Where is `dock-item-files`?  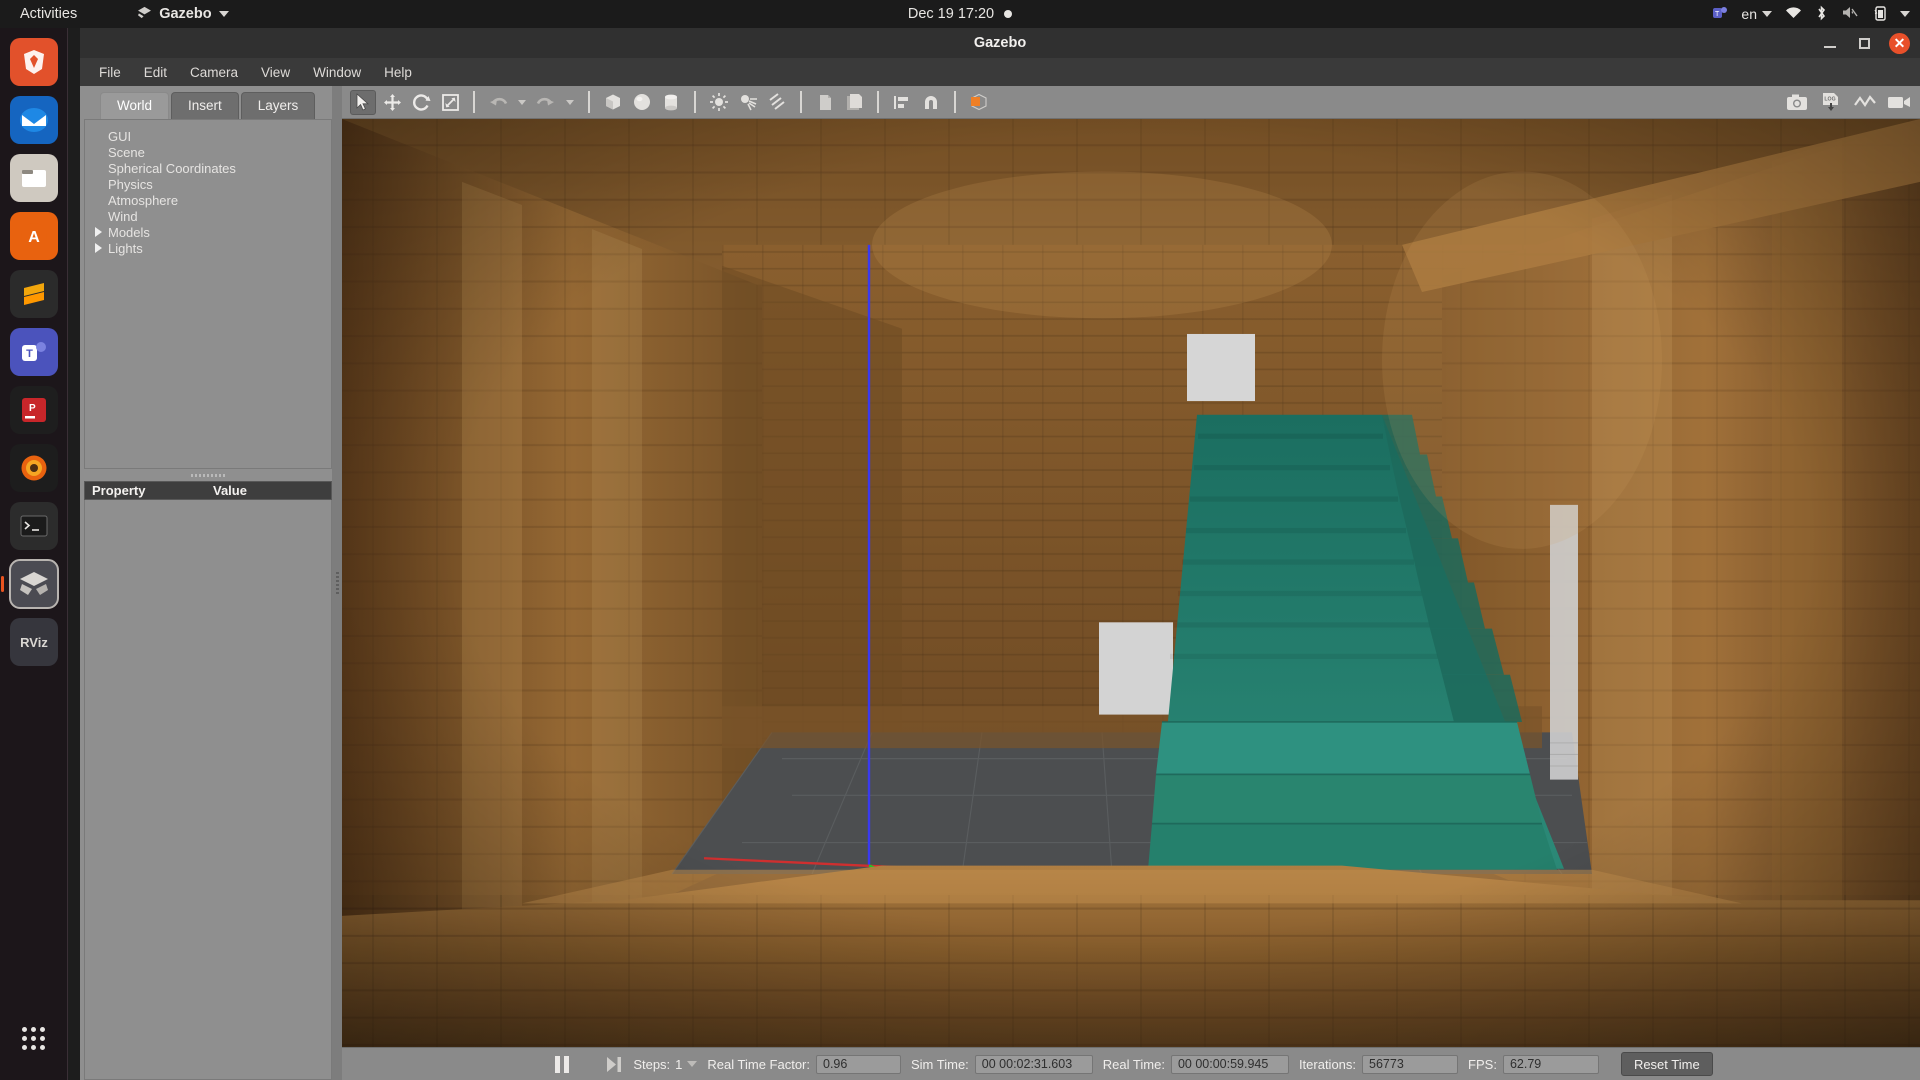 dock-item-files is located at coordinates (33, 178).